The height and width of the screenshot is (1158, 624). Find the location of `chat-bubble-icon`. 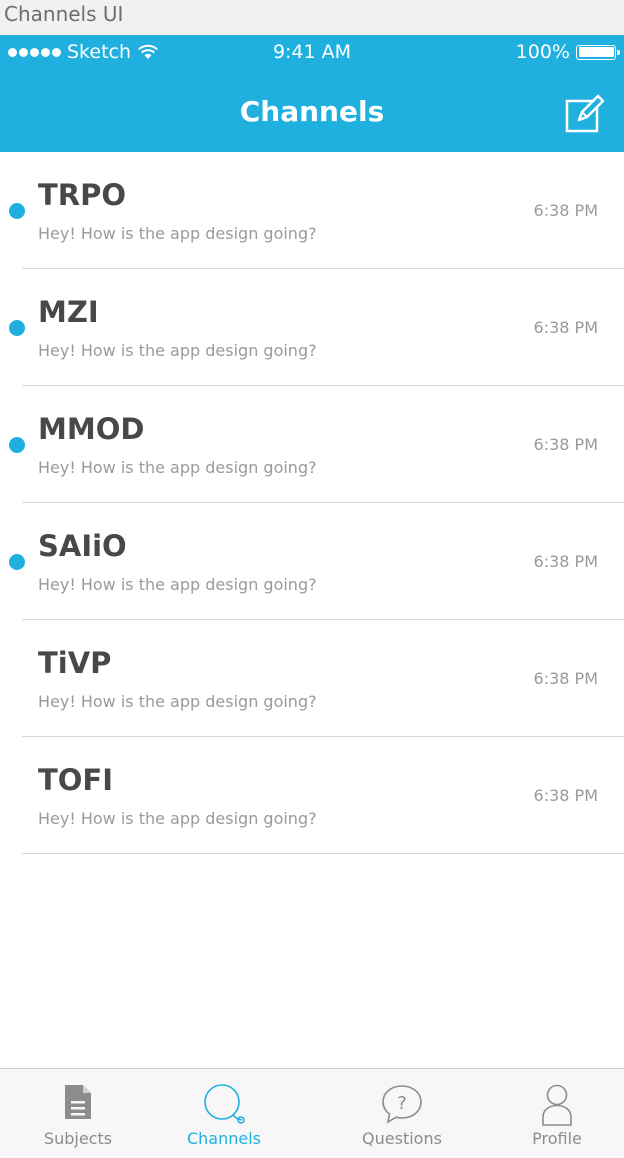

chat-bubble-icon is located at coordinates (224, 1104).